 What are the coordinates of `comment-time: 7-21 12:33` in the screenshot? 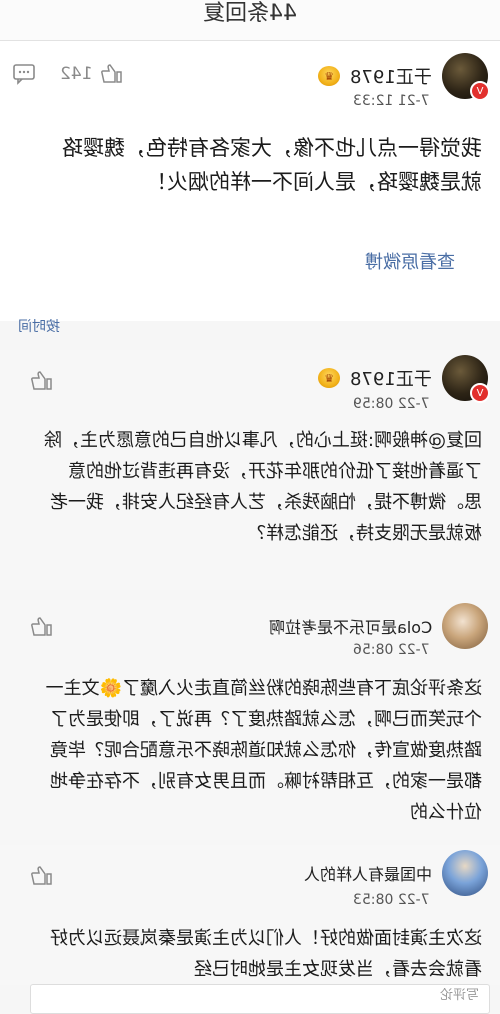 It's located at (391, 101).